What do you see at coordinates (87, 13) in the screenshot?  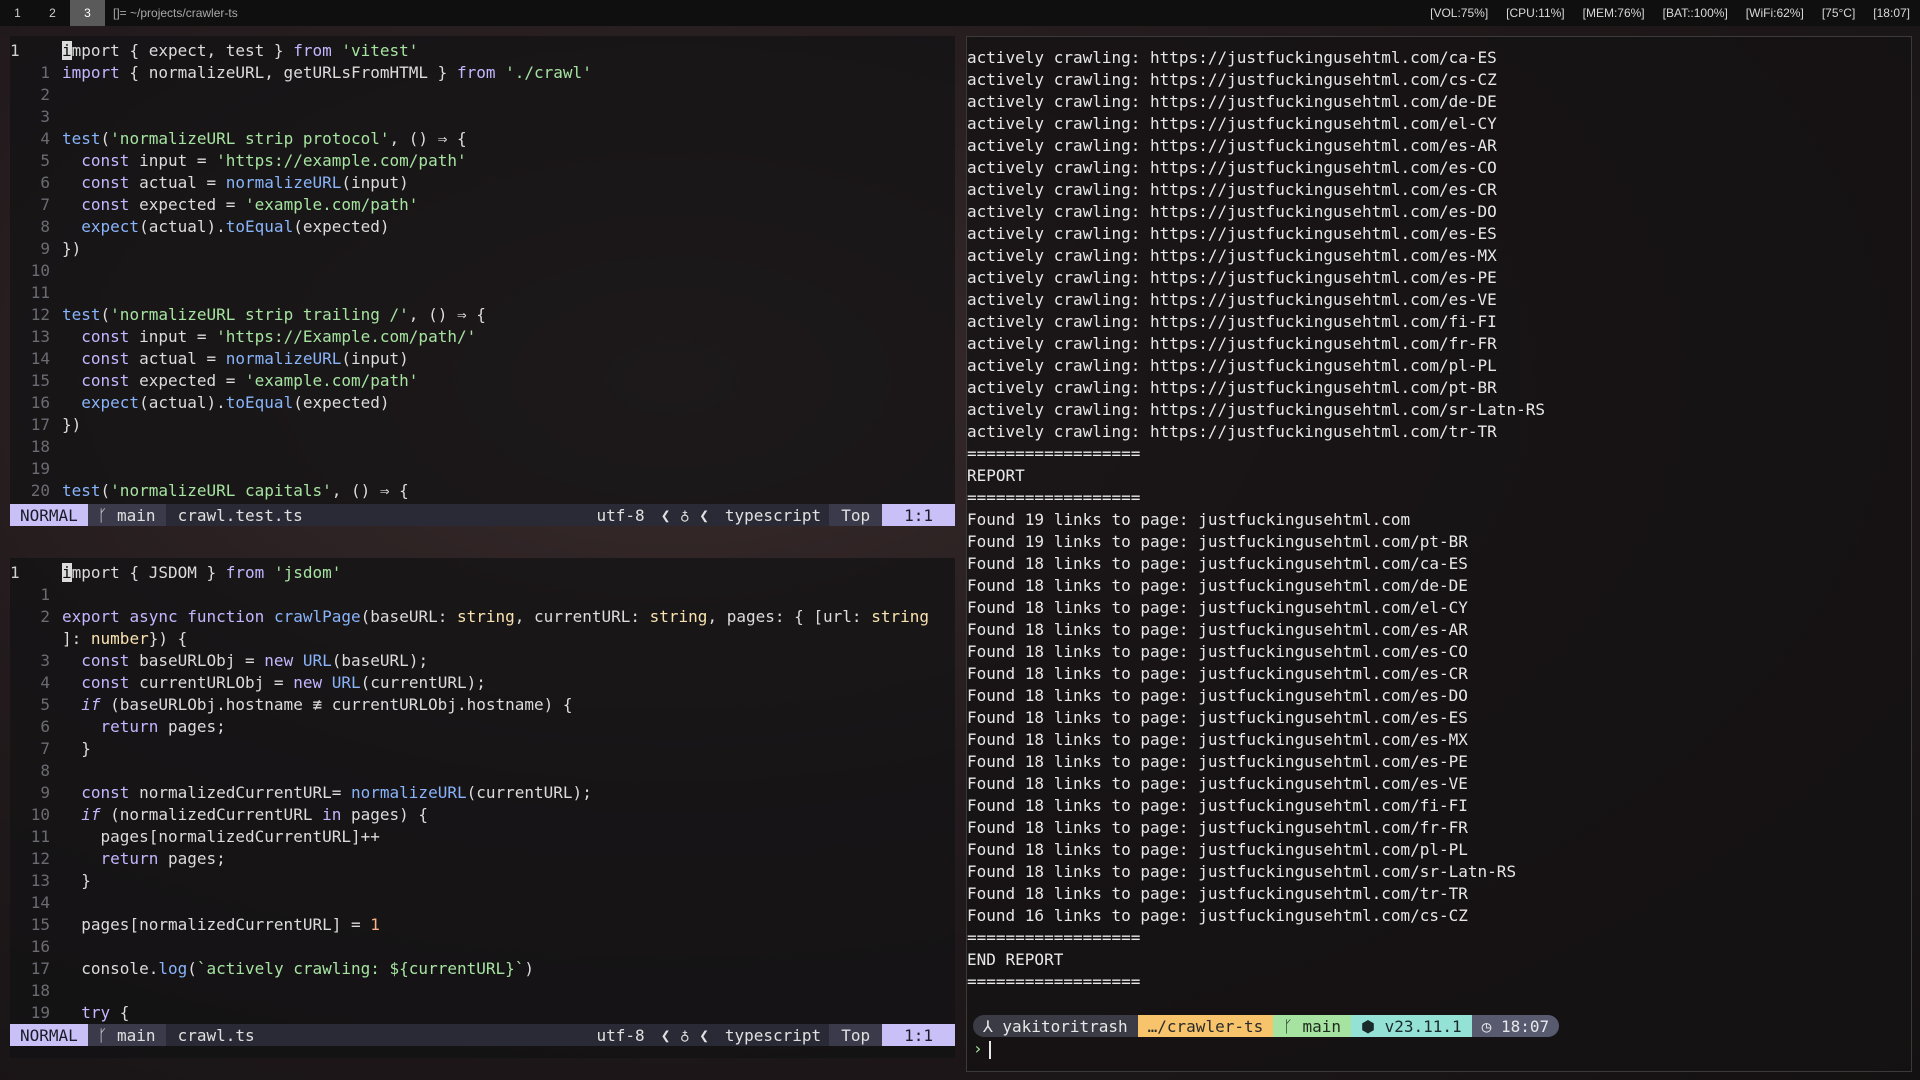 I see `workspace-3: 3` at bounding box center [87, 13].